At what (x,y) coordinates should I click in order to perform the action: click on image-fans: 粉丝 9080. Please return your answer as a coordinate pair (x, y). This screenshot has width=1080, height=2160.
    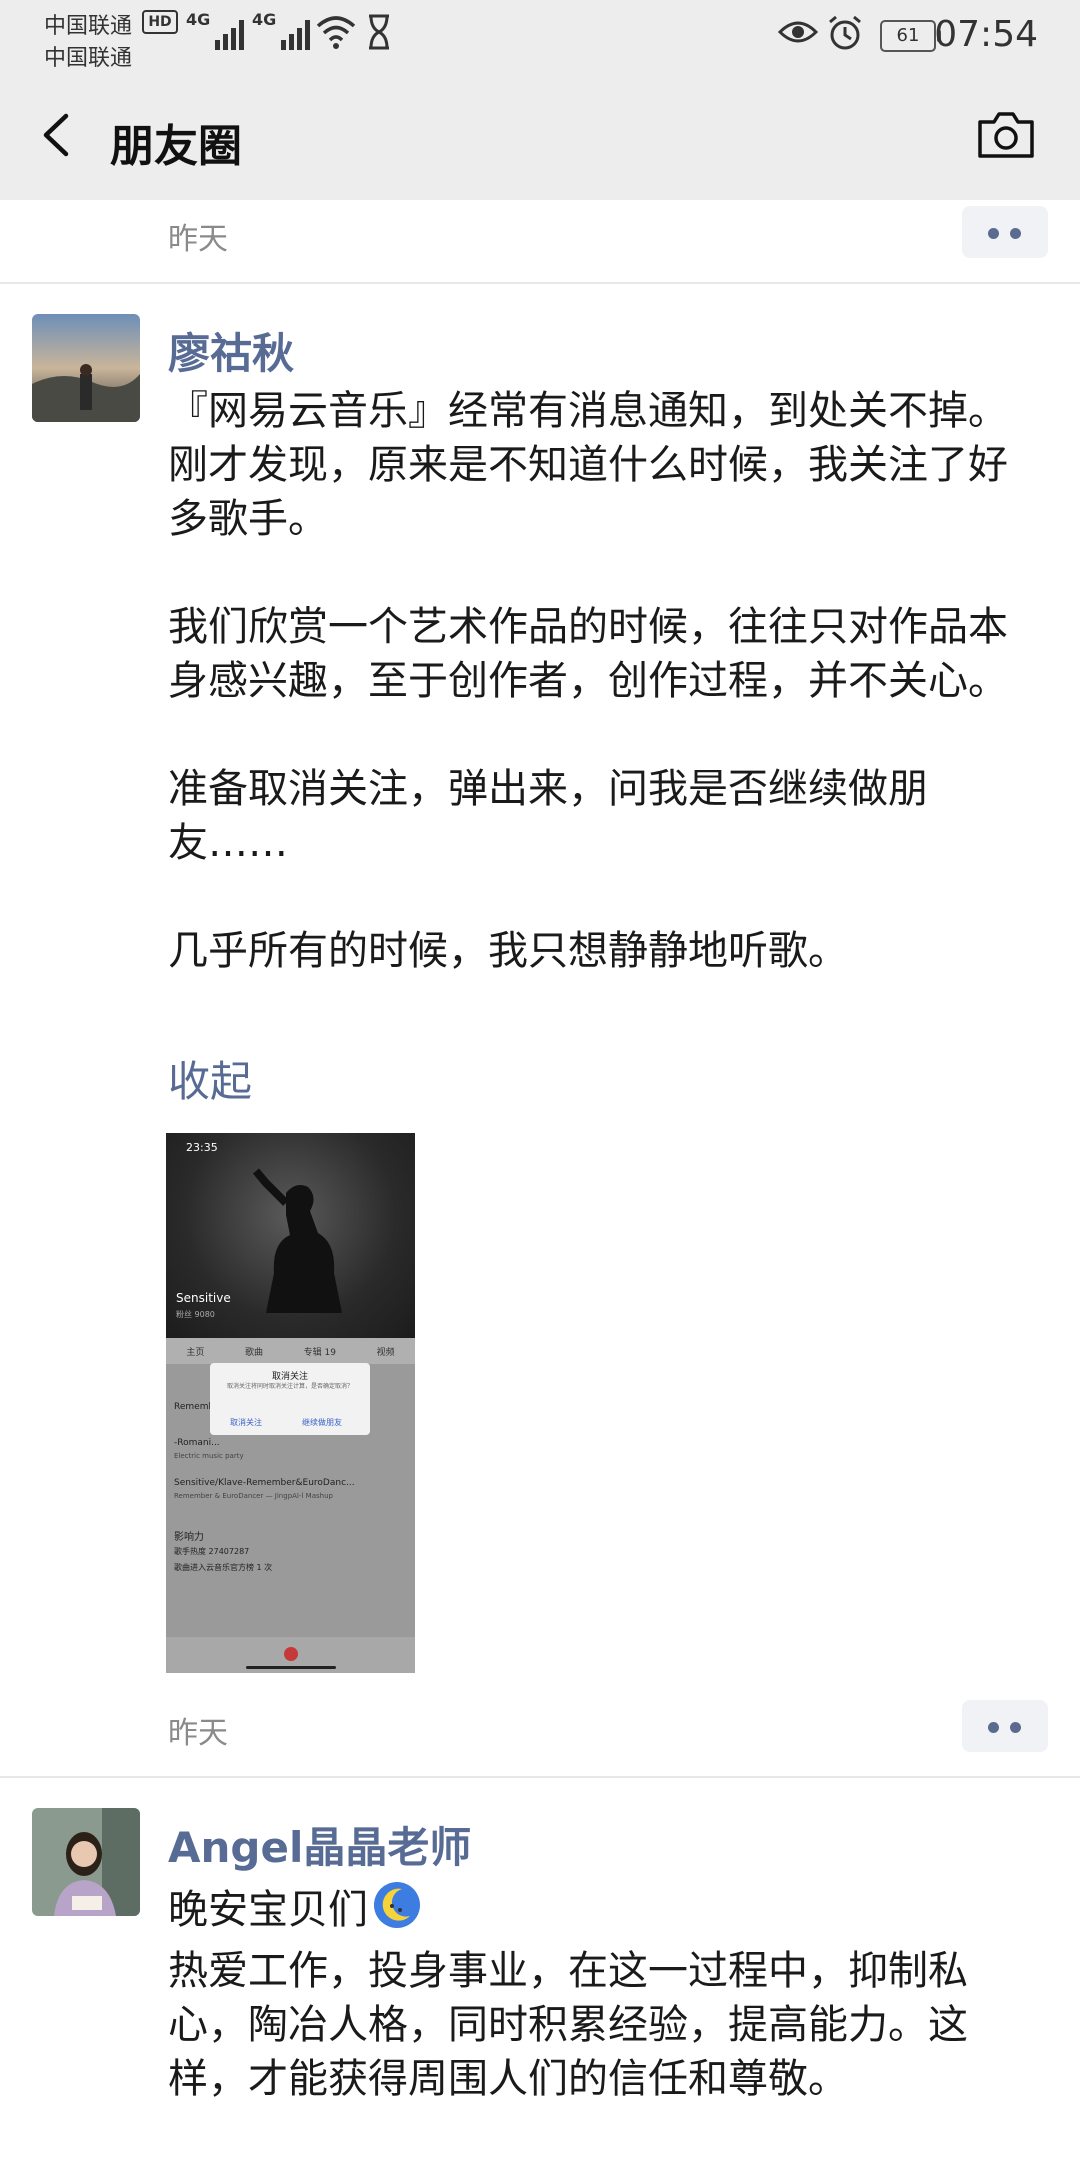
    Looking at the image, I should click on (195, 1314).